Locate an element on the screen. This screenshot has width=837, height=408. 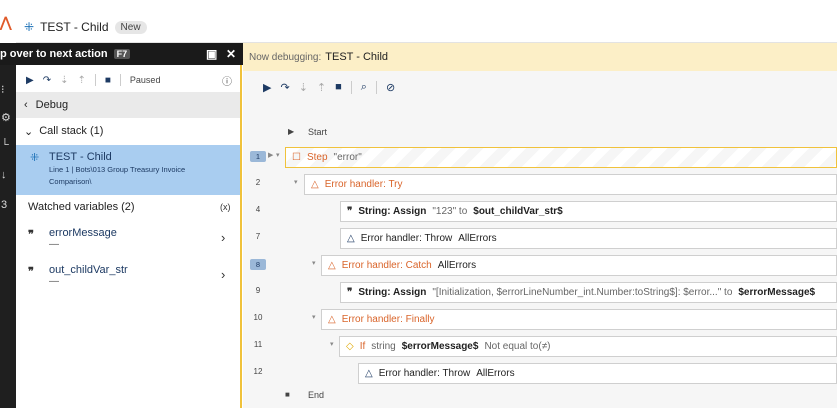
watched-label: Watched variables (2) is located at coordinates (81, 207).